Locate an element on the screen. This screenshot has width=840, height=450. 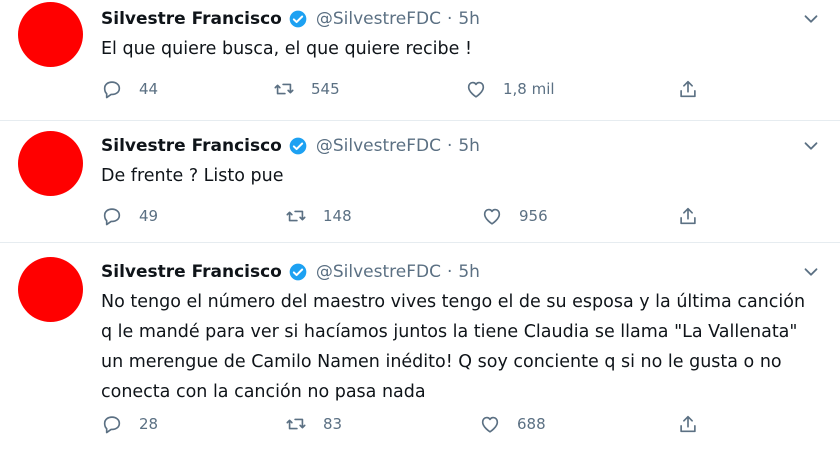
like-button: 956 is located at coordinates (514, 216).